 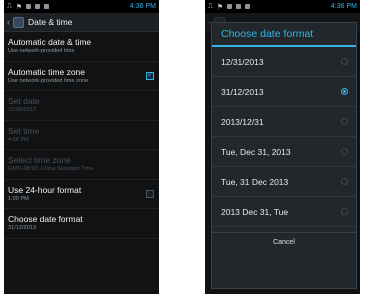 What do you see at coordinates (284, 92) in the screenshot?
I see `date-format-option: 31/12/2013` at bounding box center [284, 92].